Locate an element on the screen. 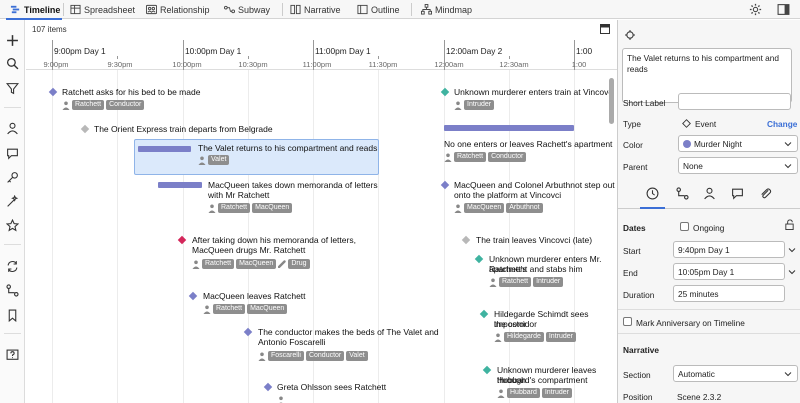 The image size is (800, 403). gear-icon is located at coordinates (755, 9).